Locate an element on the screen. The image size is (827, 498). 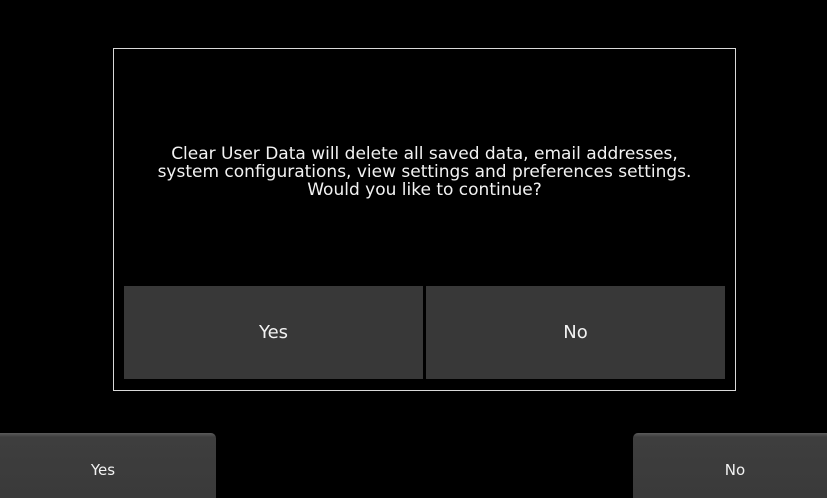
dialog-no-button: No is located at coordinates (575, 332).